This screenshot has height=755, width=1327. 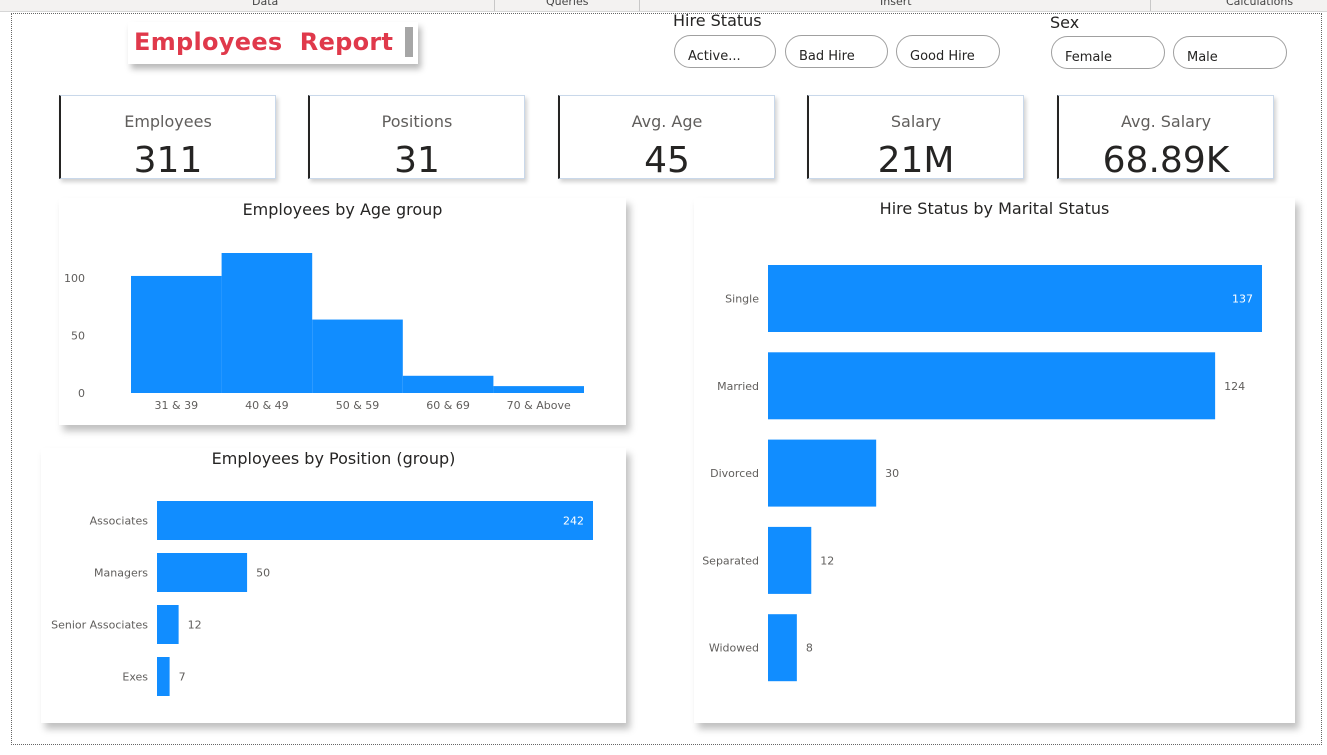 I want to click on kpi-card-avg-salary: Avg. Salary 68.89K, so click(x=1165, y=138).